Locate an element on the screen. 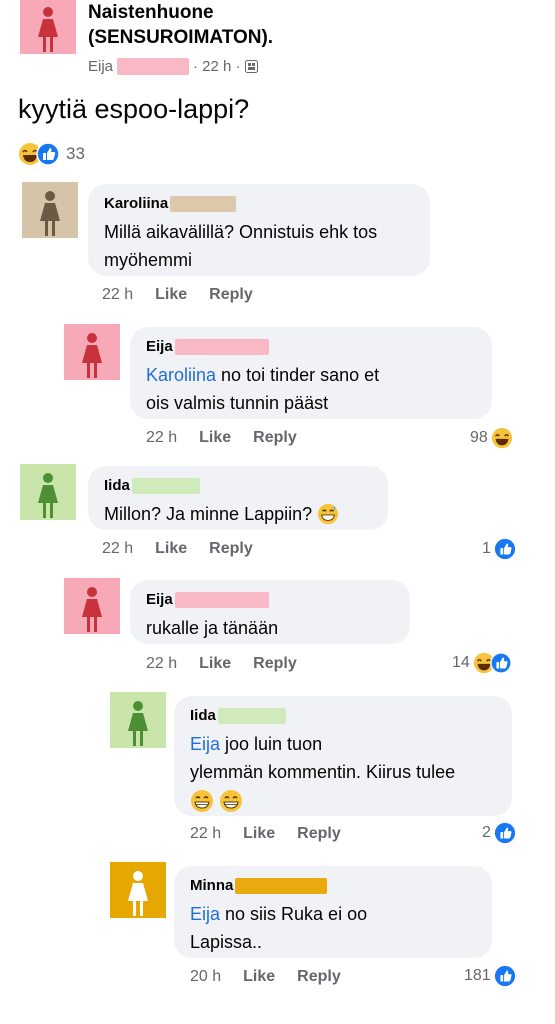 Image resolution: width=555 pixels, height=1024 pixels. globe-icon is located at coordinates (251, 66).